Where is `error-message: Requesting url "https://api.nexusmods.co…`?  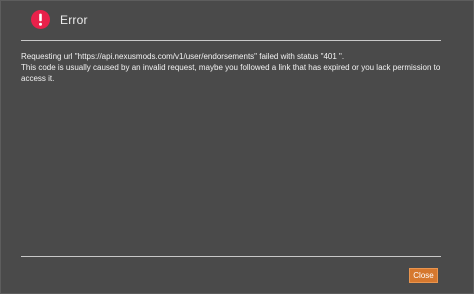
error-message: Requesting url "https://api.nexusmods.co… is located at coordinates (237, 67).